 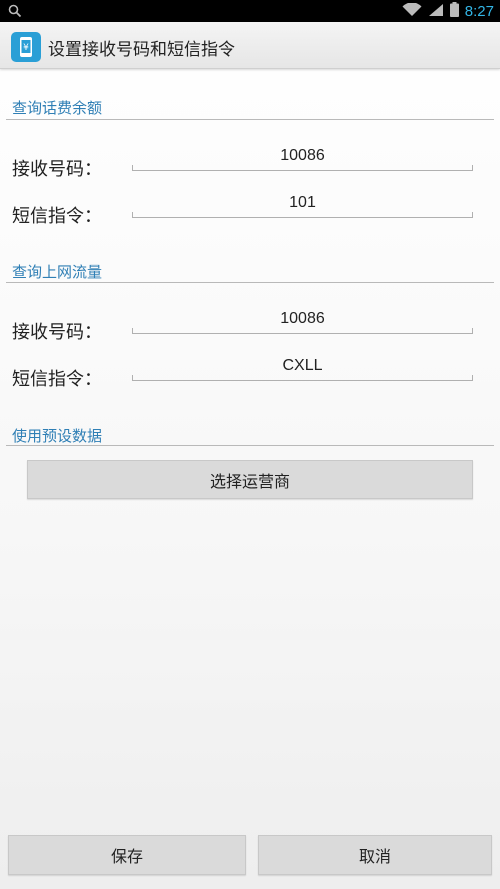 What do you see at coordinates (127, 855) in the screenshot?
I see `save-button: 保存` at bounding box center [127, 855].